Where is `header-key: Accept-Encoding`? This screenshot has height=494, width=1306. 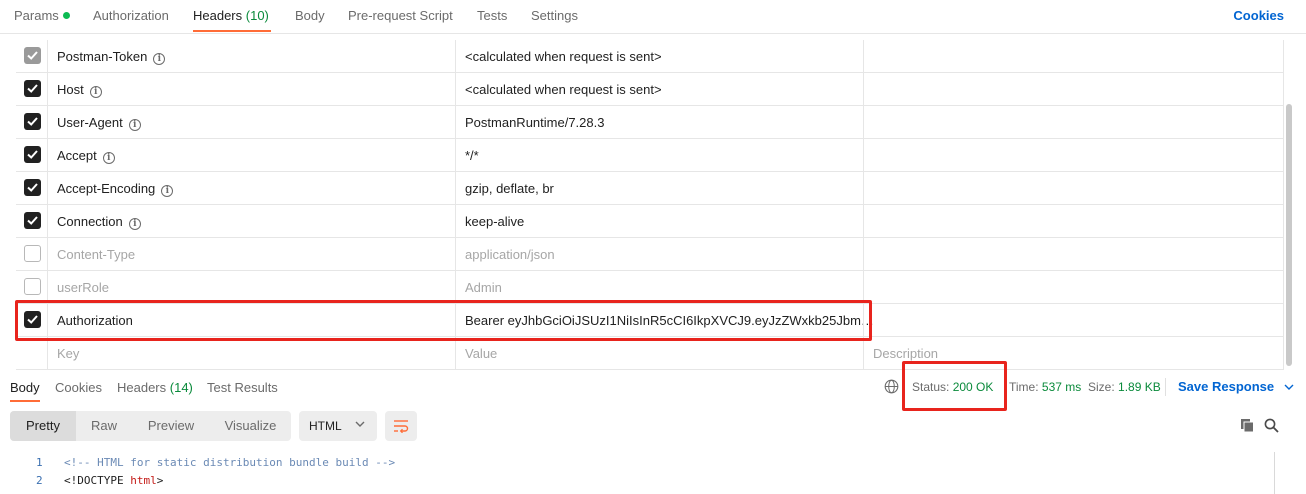 header-key: Accept-Encoding is located at coordinates (106, 188).